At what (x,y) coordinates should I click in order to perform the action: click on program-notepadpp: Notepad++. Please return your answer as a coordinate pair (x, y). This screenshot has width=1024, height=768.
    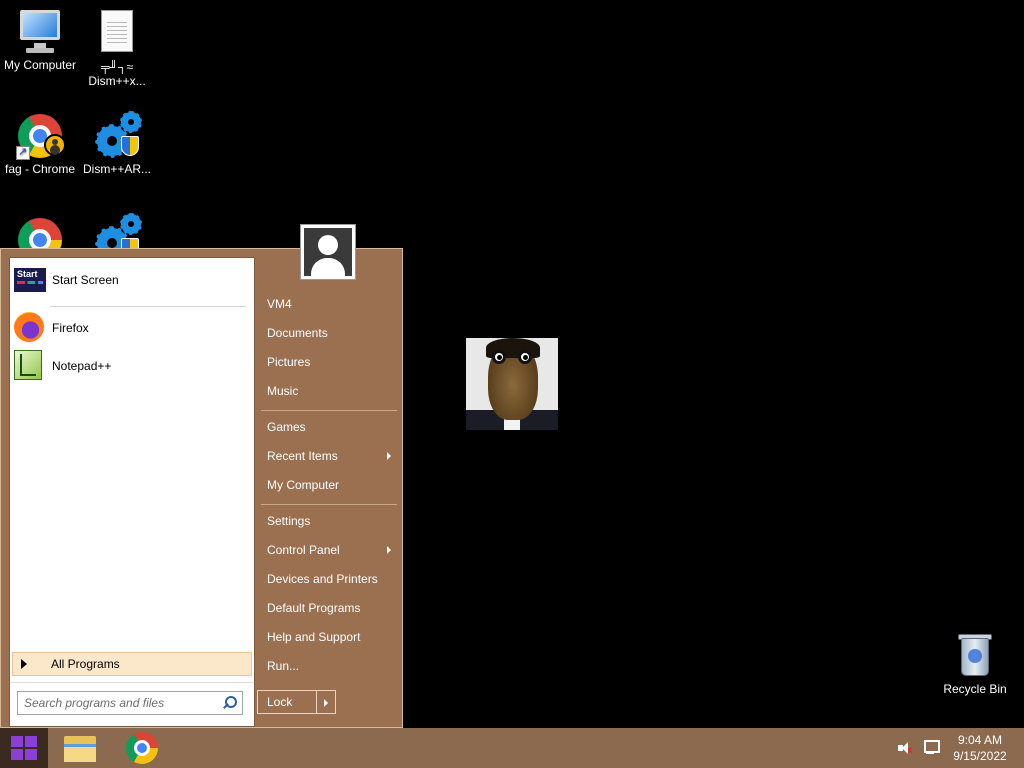
    Looking at the image, I should click on (132, 366).